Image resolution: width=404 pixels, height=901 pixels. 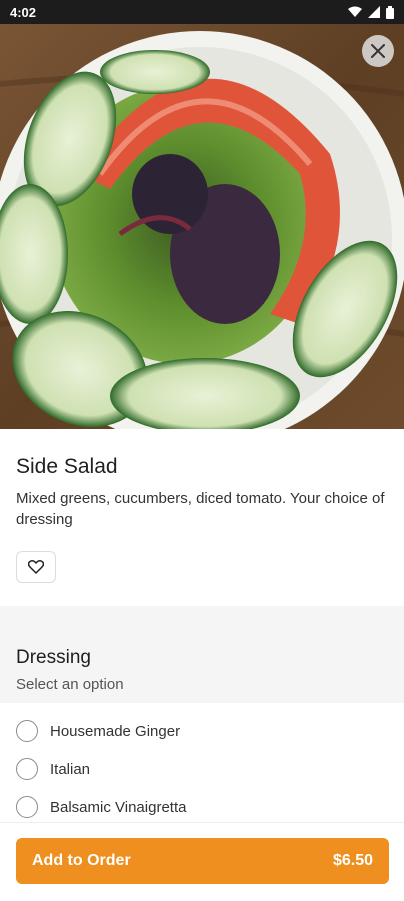 What do you see at coordinates (352, 860) in the screenshot?
I see `order-price: $6.50` at bounding box center [352, 860].